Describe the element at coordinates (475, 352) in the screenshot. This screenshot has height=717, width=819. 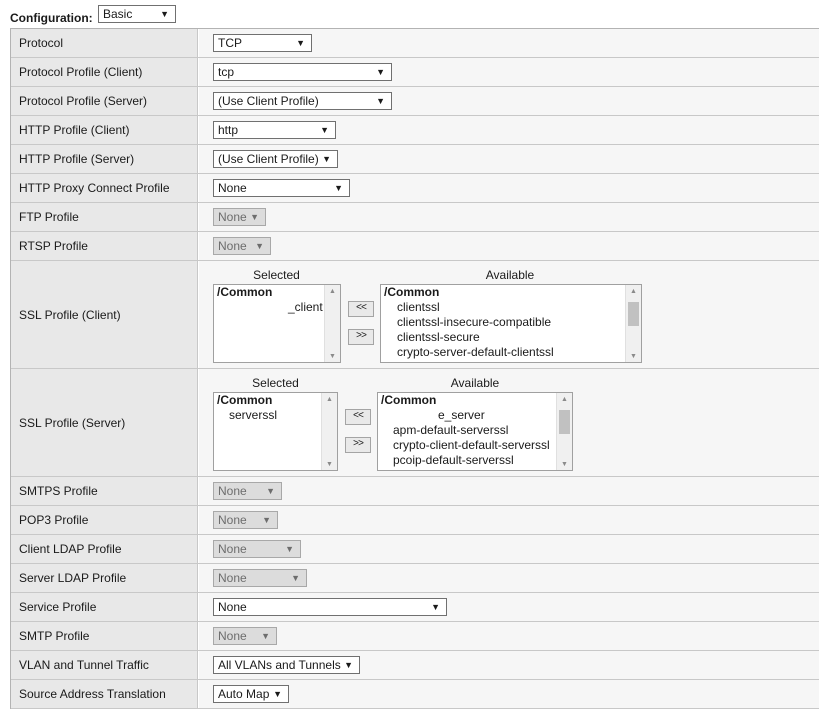
I see `list-item: crypto-server-default-clientssl` at that location.